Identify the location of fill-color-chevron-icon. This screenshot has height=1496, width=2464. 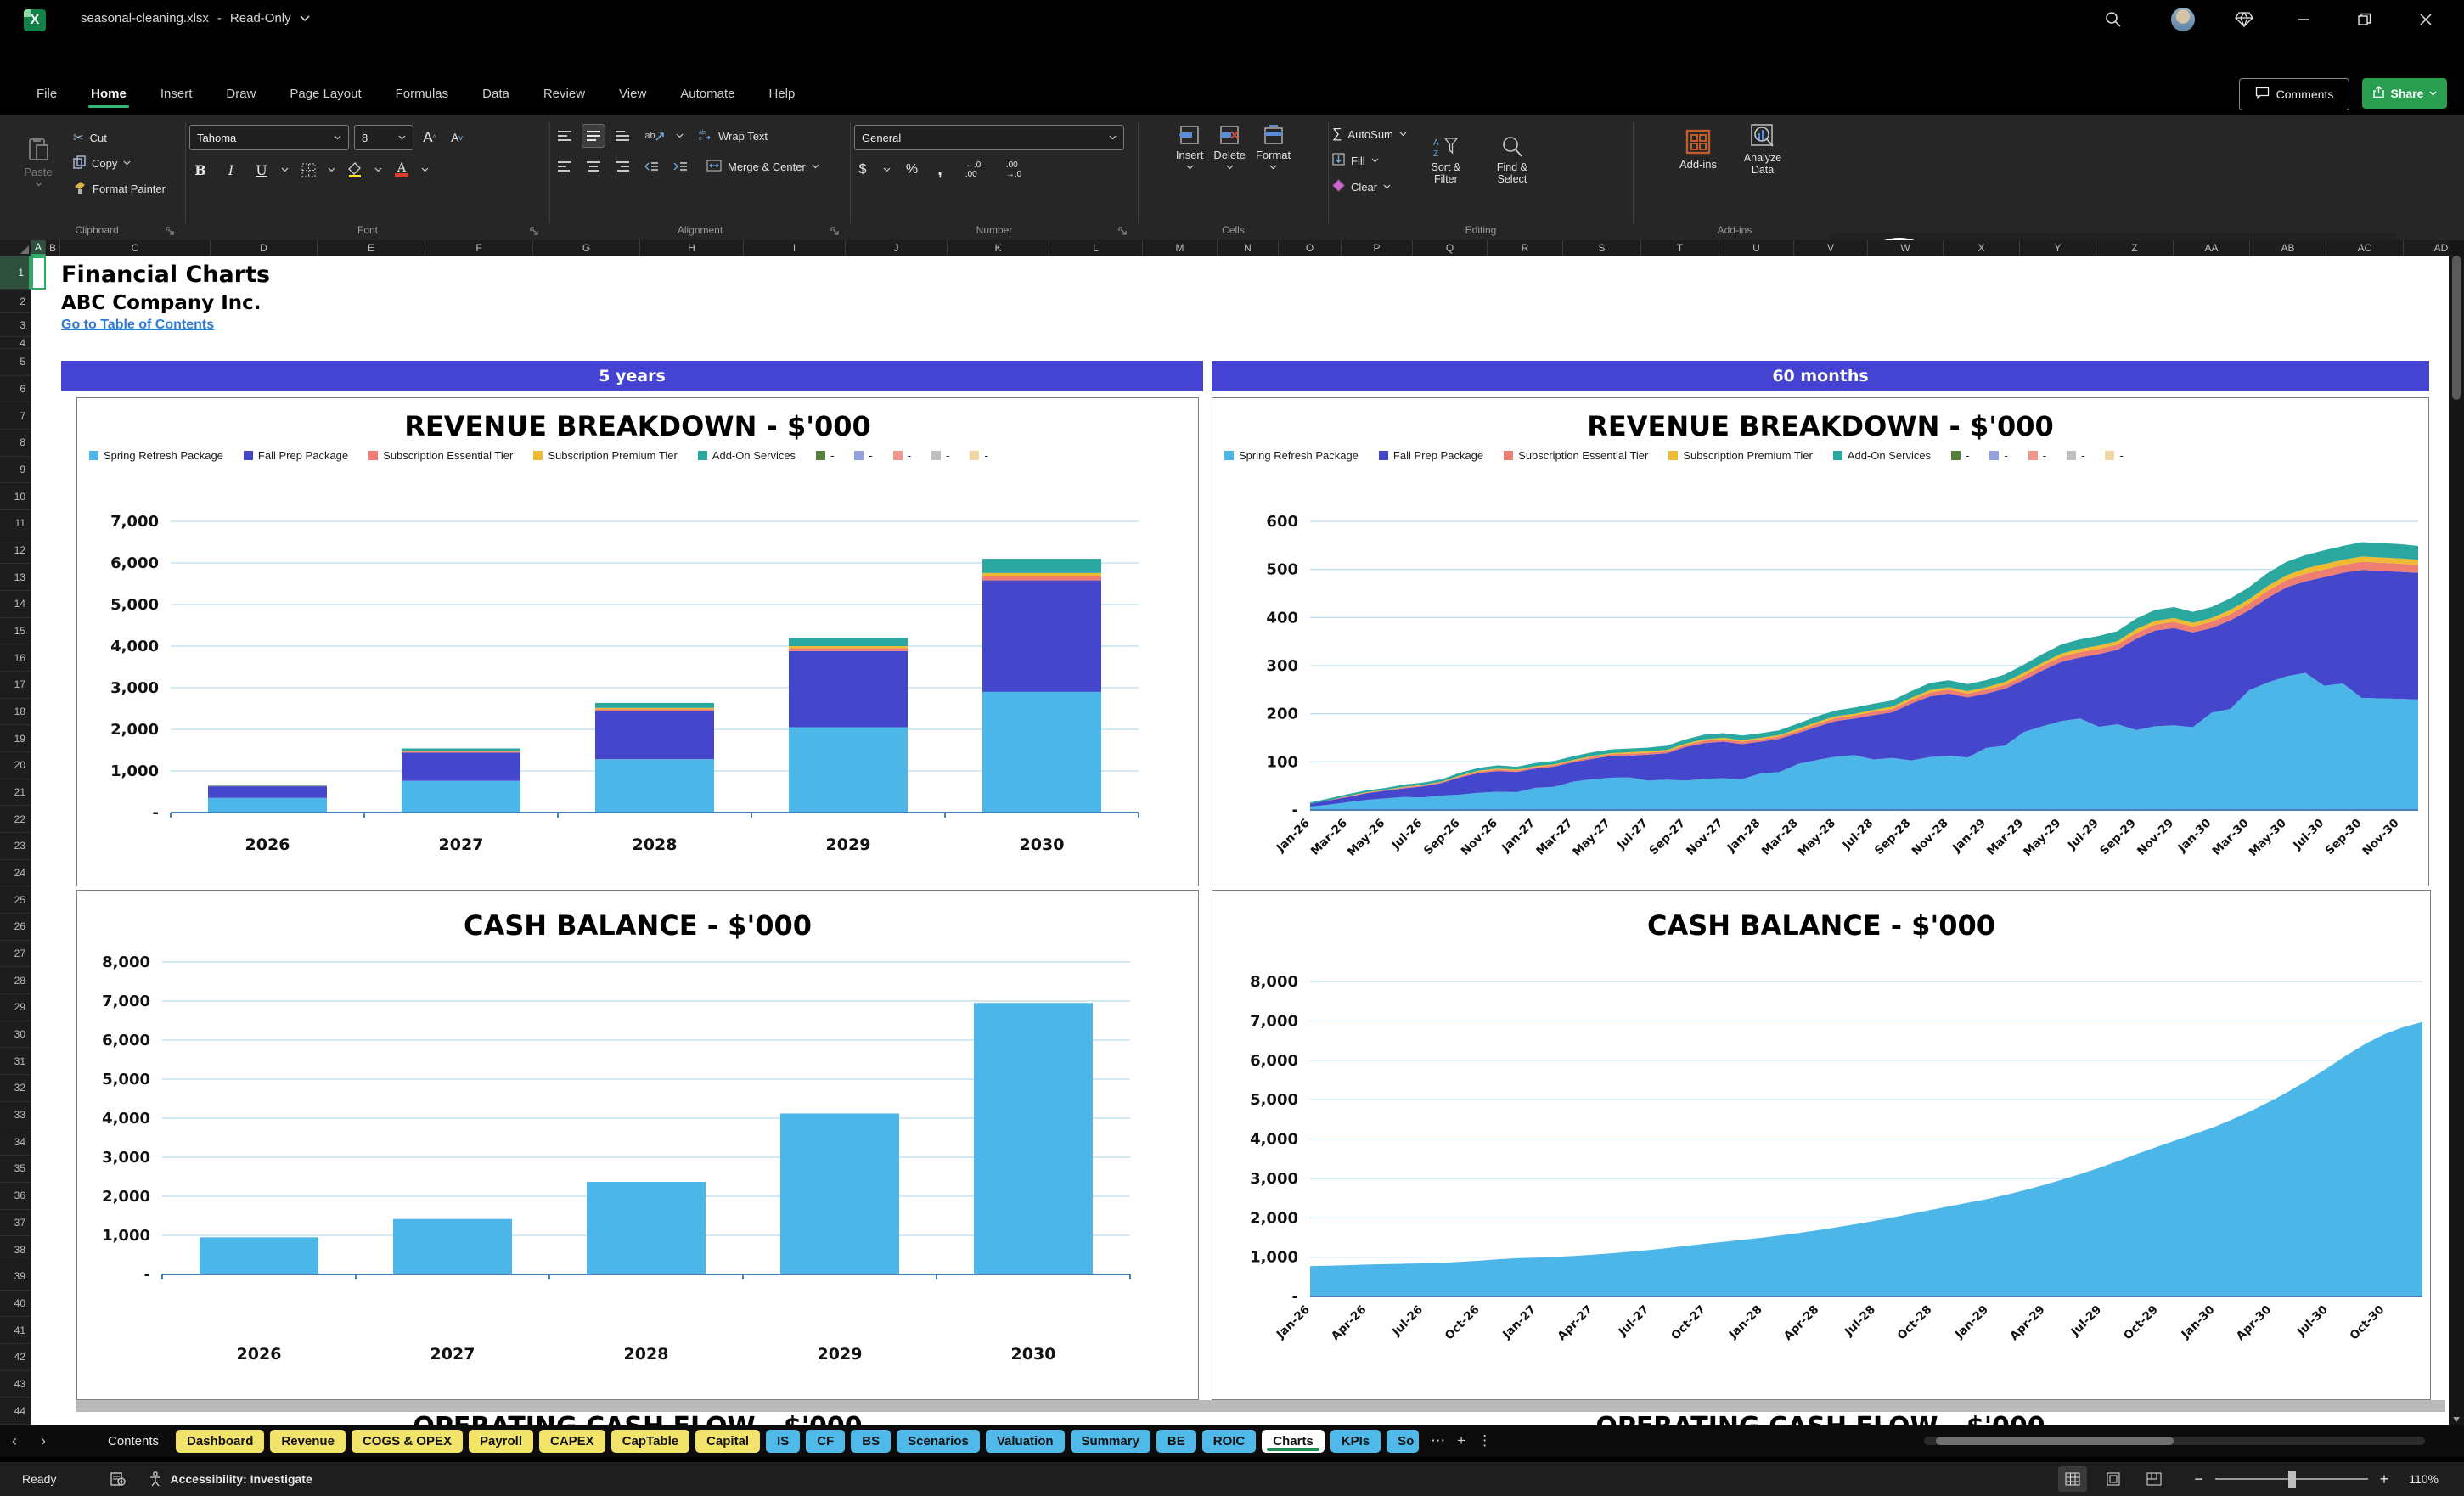
(378, 169).